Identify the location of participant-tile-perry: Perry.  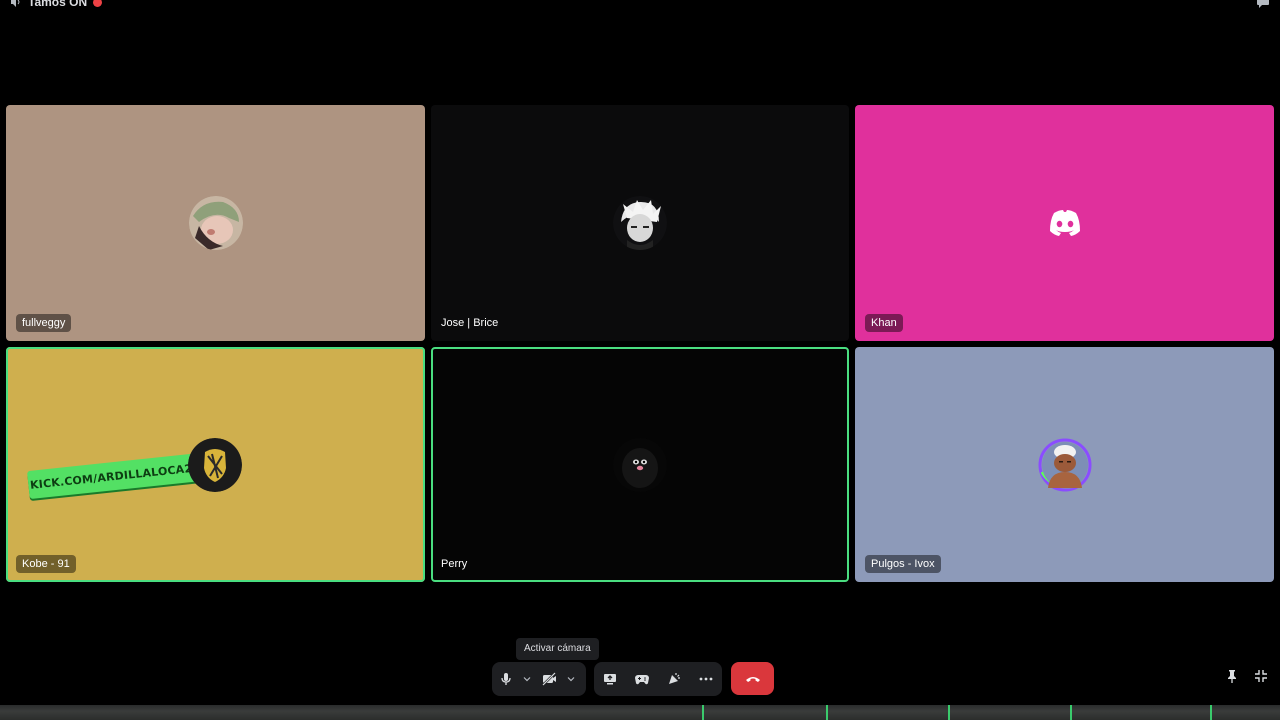
(640, 464).